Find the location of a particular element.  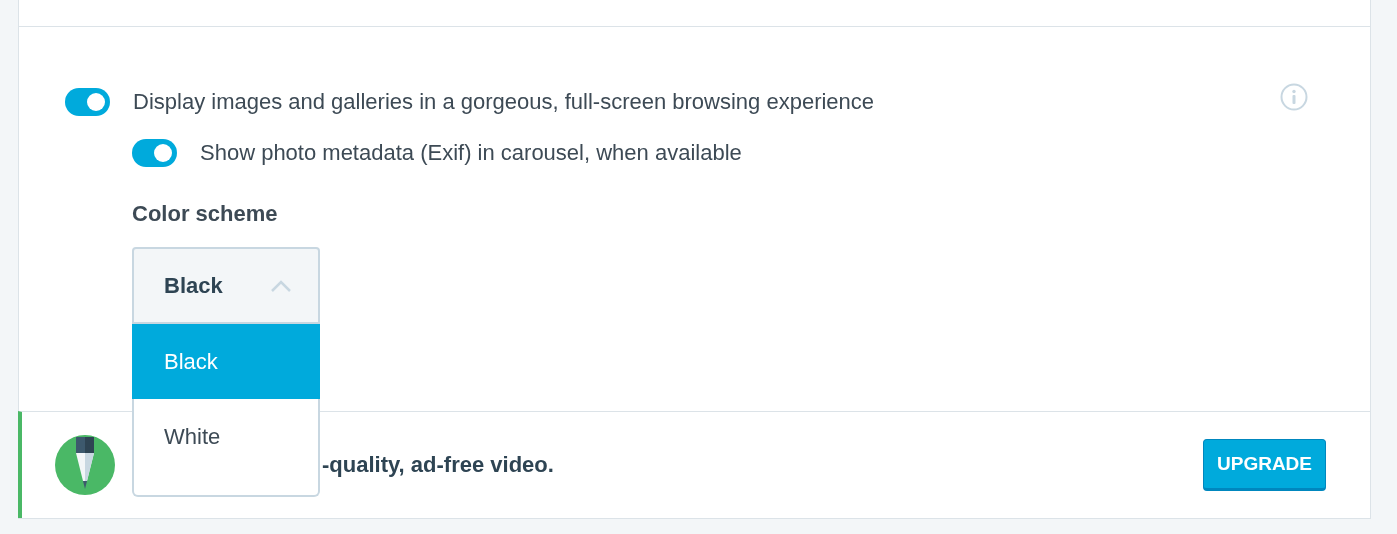

caret-icon is located at coordinates (281, 285).